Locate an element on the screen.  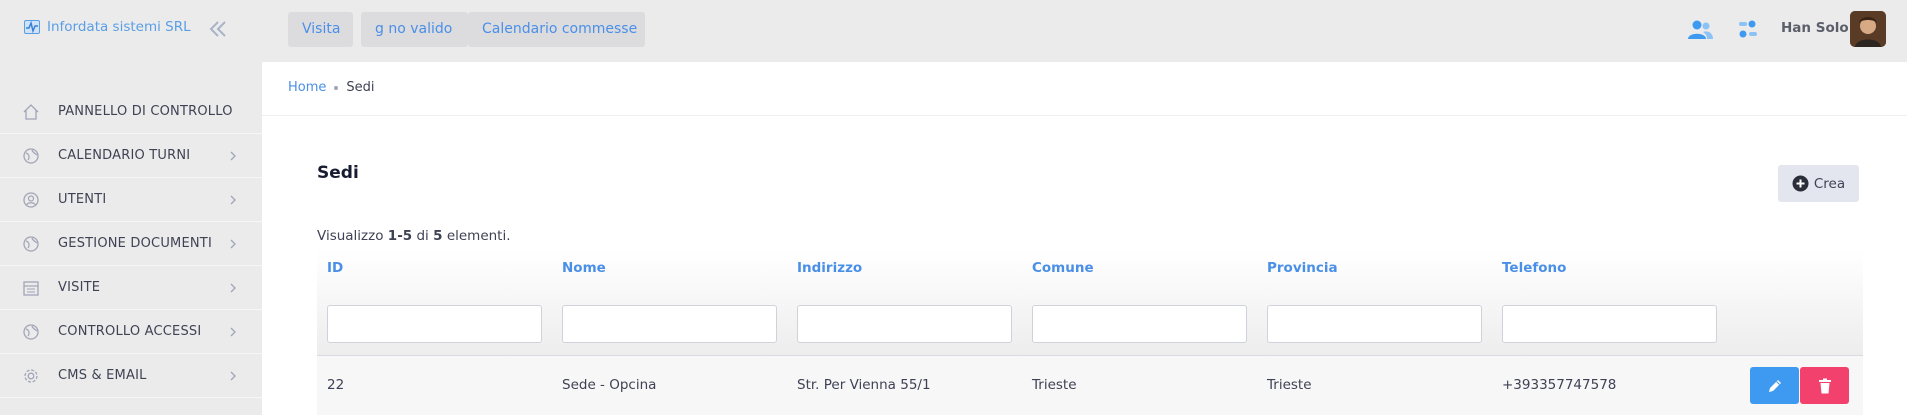
sidebar-item-label: VISITE is located at coordinates (79, 287).